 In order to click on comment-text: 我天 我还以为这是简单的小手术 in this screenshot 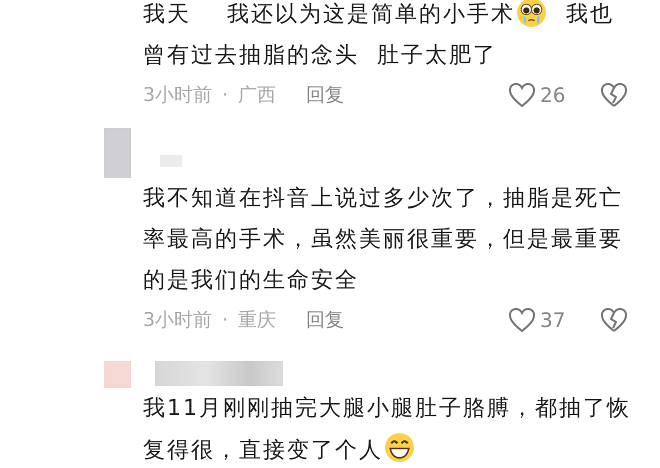, I will do `click(329, 14)`.